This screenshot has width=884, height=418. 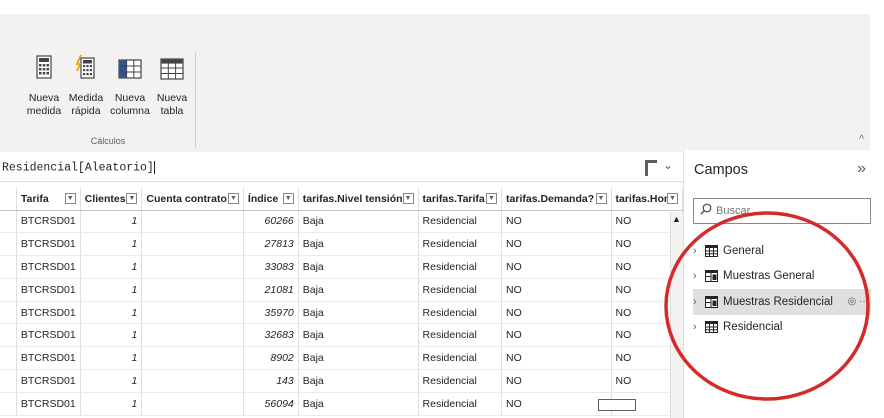 I want to click on expand-formula-icon: ⌄, so click(x=668, y=165).